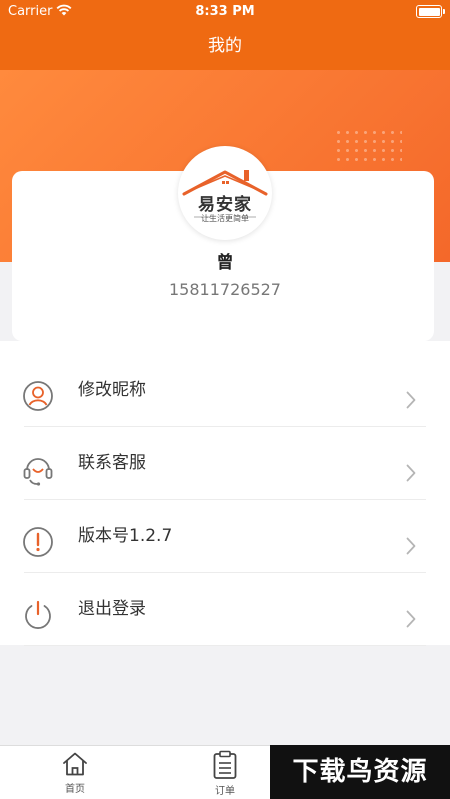 The image size is (450, 799). What do you see at coordinates (225, 218) in the screenshot?
I see `logo-slogan-text: 让生活更简单` at bounding box center [225, 218].